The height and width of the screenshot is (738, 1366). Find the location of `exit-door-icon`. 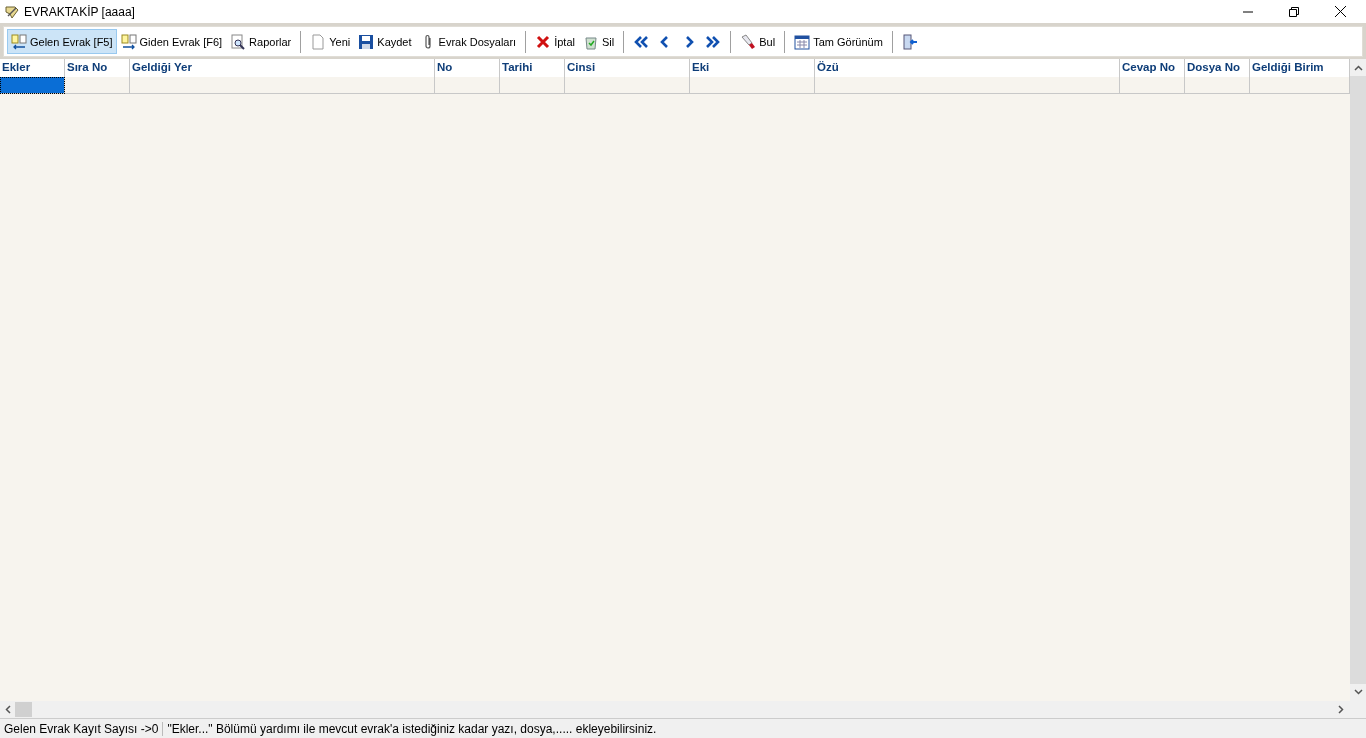

exit-door-icon is located at coordinates (909, 41).